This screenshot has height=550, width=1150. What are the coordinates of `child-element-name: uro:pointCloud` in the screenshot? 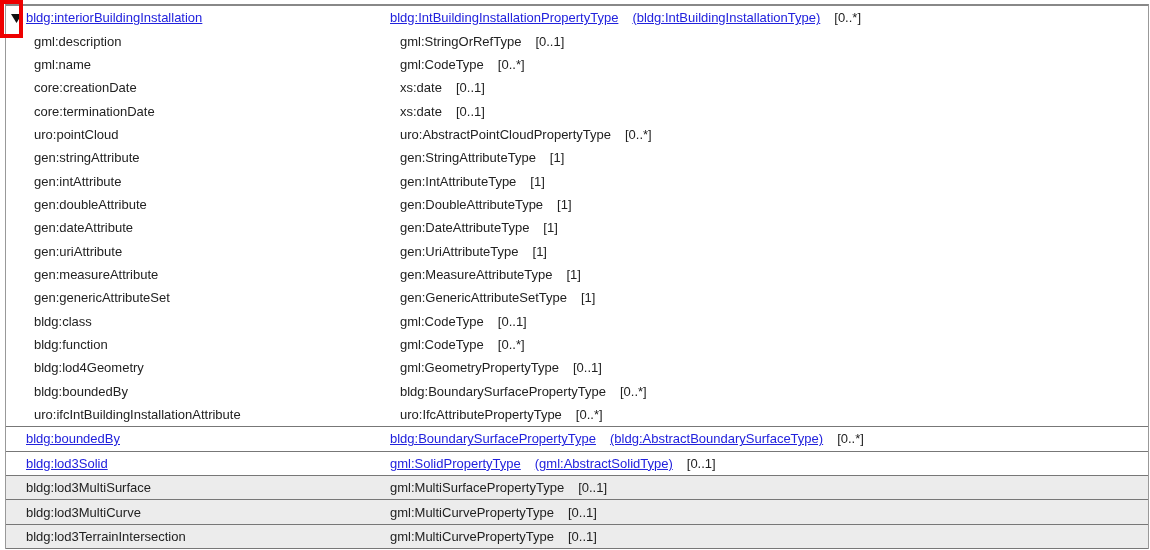 It's located at (77, 134).